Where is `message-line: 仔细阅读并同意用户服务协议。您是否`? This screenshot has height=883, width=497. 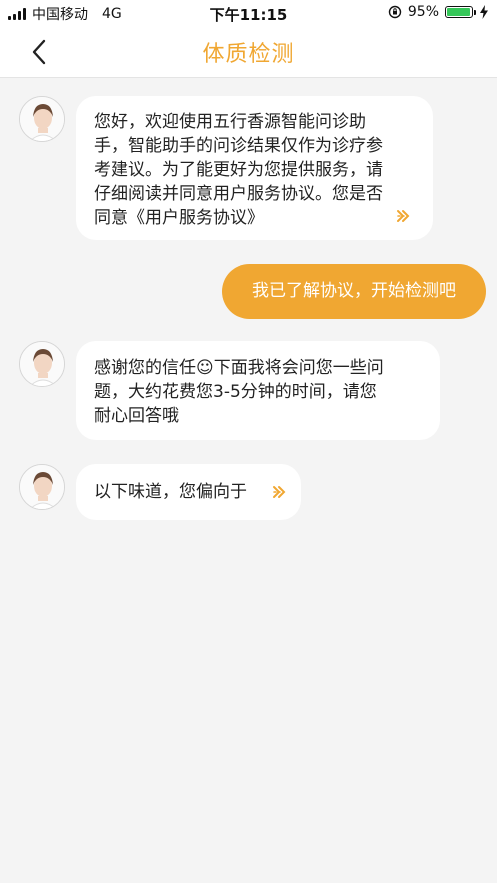
message-line: 仔细阅读并同意用户服务协议。您是否 is located at coordinates (238, 194).